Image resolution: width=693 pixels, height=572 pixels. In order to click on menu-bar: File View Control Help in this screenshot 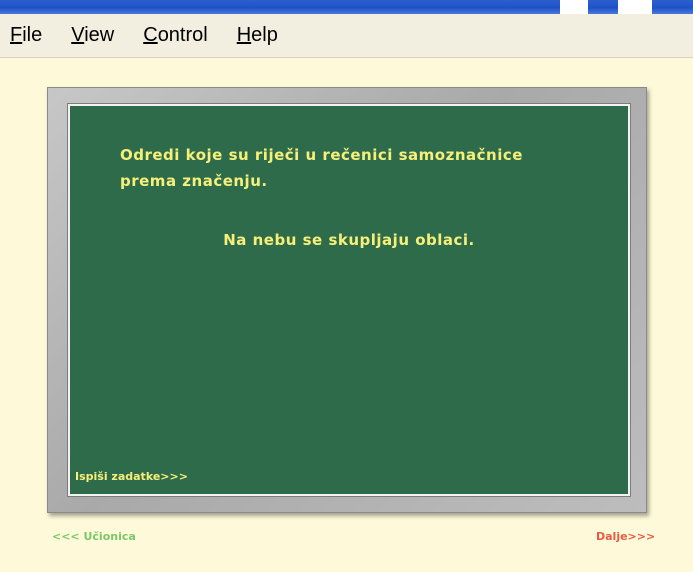, I will do `click(346, 36)`.